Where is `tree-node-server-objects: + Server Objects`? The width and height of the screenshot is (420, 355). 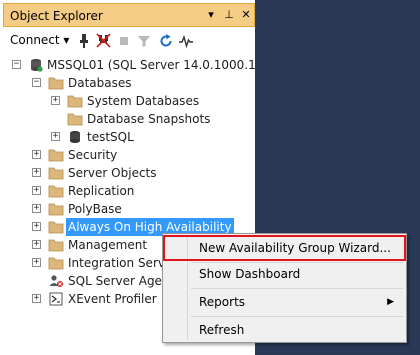
tree-node-server-objects: + Server Objects is located at coordinates (127, 173).